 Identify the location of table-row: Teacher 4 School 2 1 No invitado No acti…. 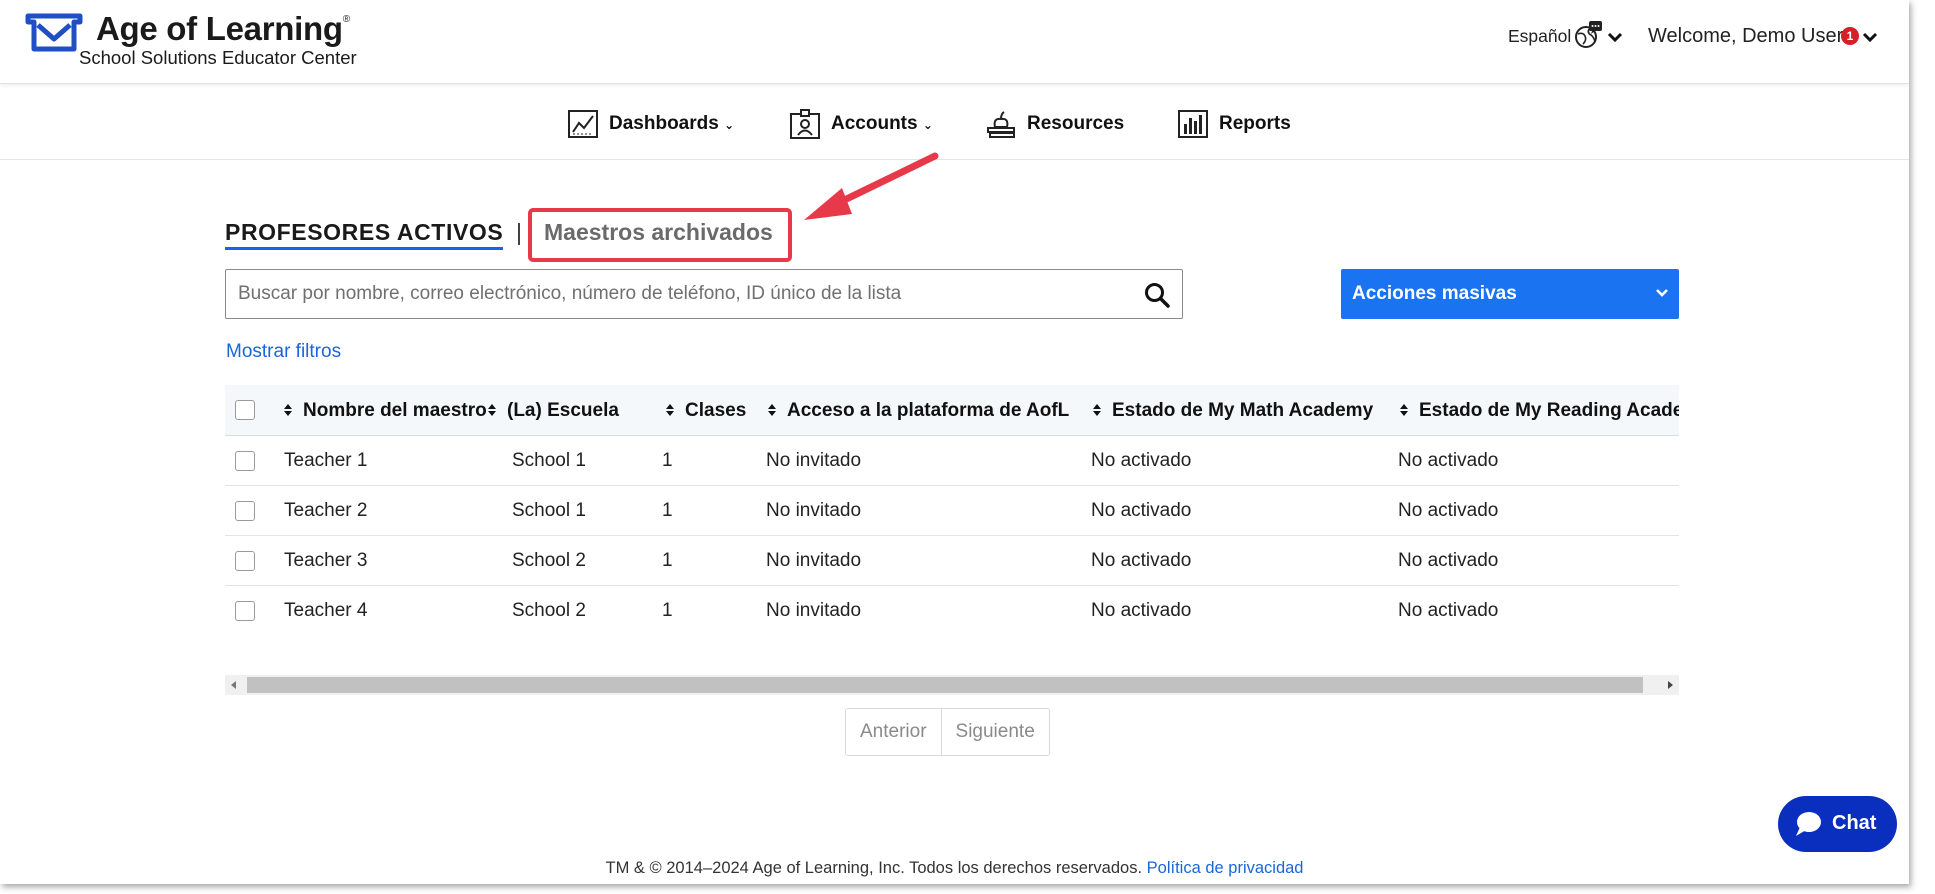
(952, 611).